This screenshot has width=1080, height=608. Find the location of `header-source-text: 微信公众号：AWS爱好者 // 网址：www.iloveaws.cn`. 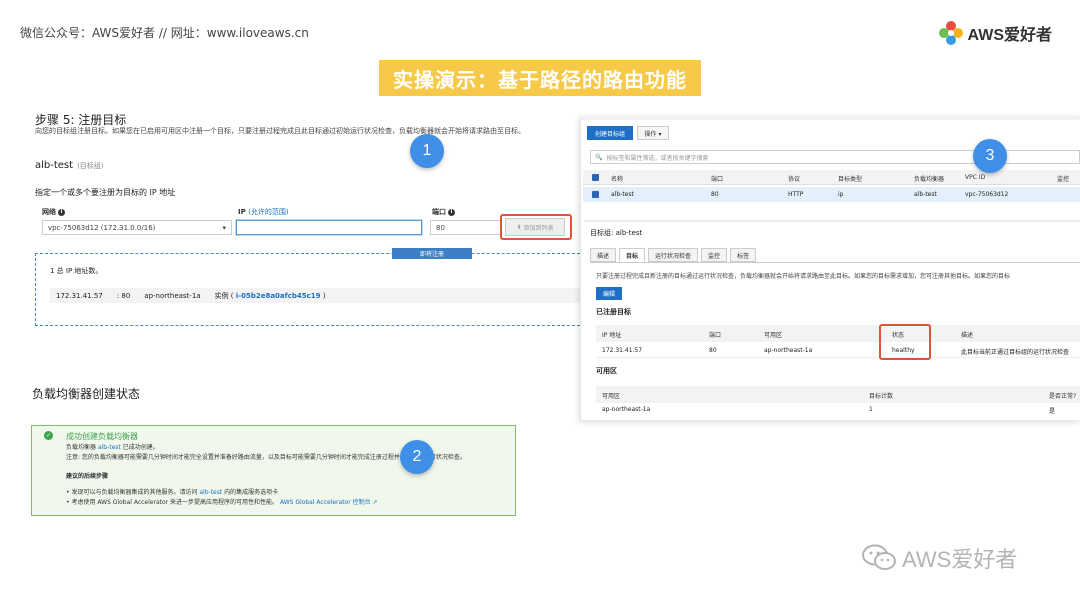

header-source-text: 微信公众号：AWS爱好者 // 网址：www.iloveaws.cn is located at coordinates (164, 33).